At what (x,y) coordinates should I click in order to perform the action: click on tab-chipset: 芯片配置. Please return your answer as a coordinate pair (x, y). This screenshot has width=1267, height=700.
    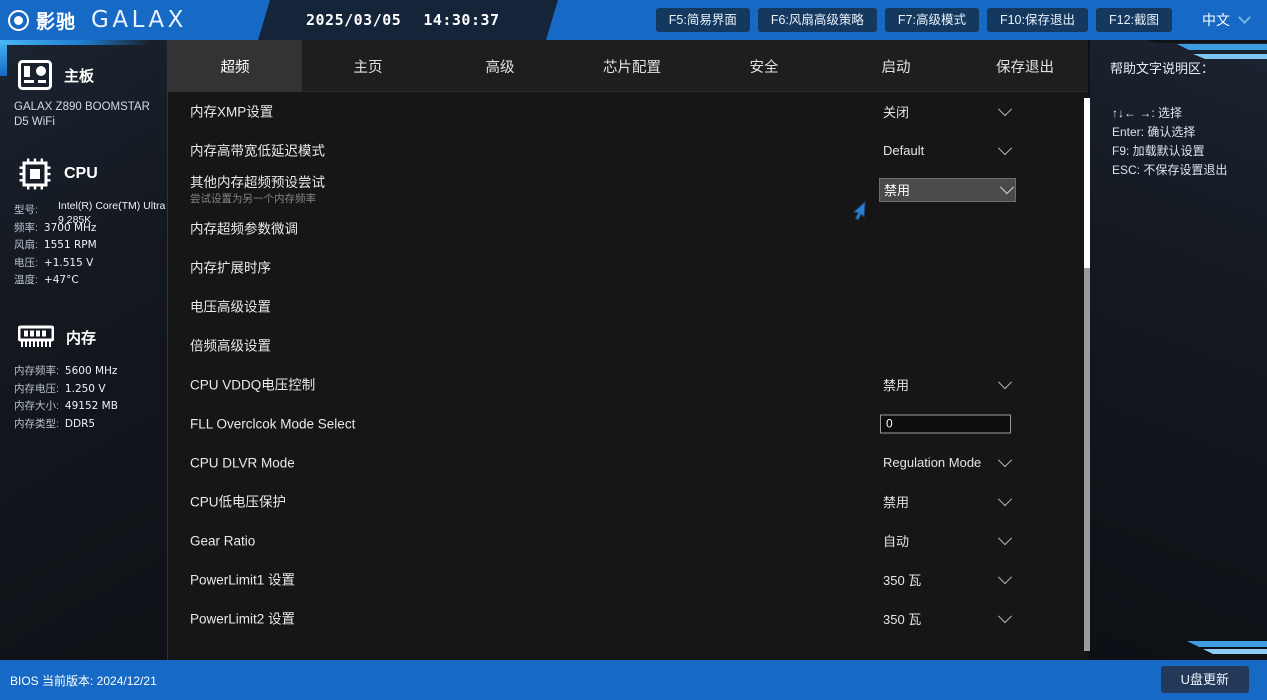
    Looking at the image, I should click on (632, 66).